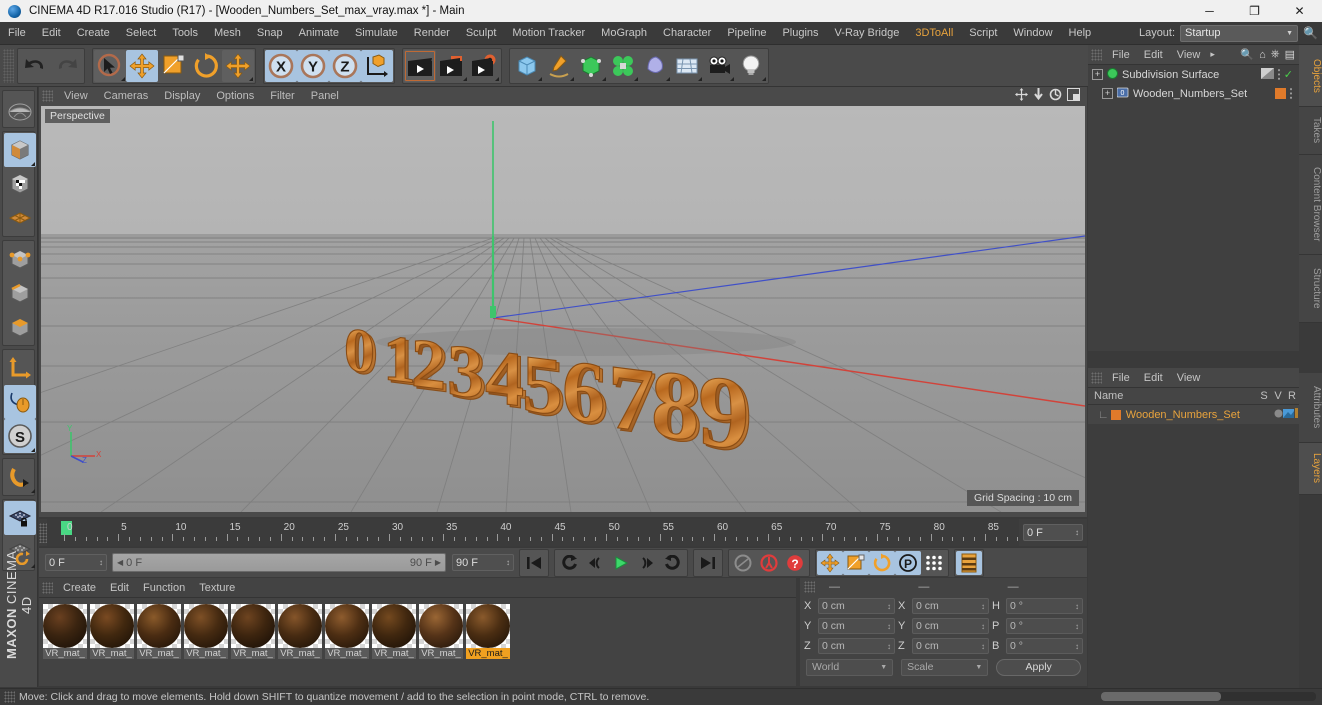 The image size is (1322, 705). Describe the element at coordinates (120, 562) in the screenshot. I see `scrub-left-arrow-icon: ◀` at that location.